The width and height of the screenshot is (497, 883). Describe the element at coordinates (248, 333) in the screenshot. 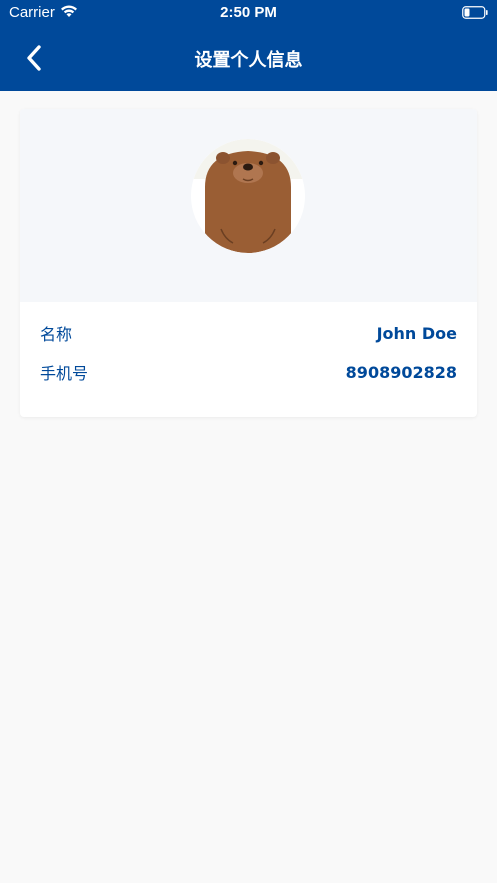

I see `name-row: 名称 John Doe` at that location.